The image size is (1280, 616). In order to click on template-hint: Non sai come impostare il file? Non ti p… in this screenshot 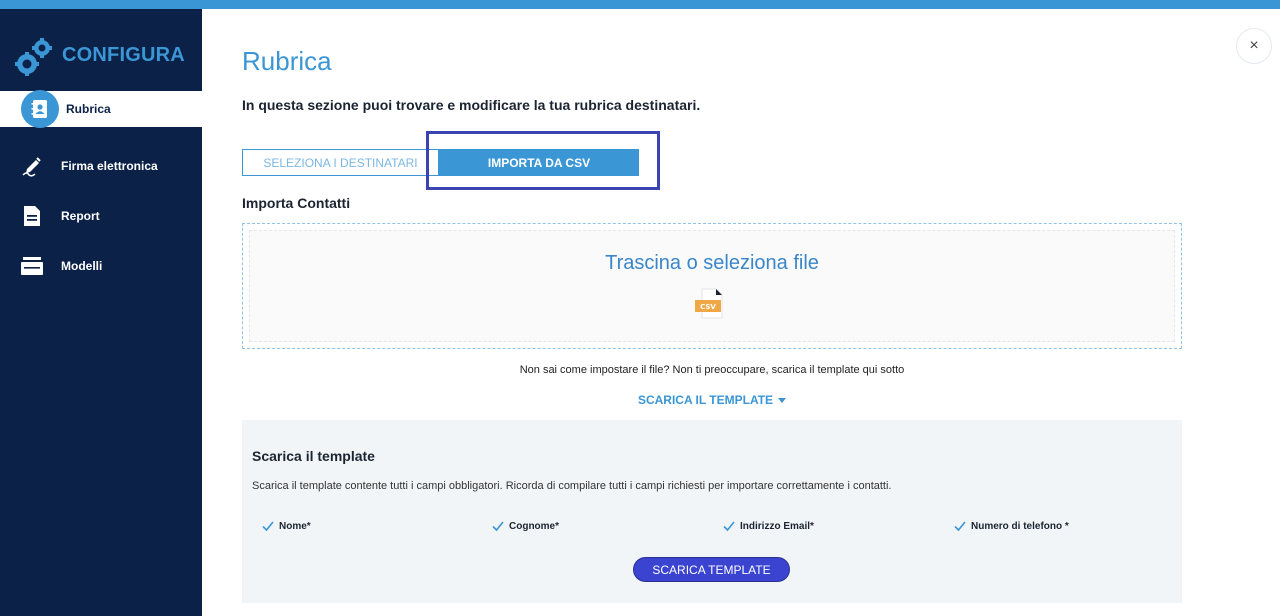, I will do `click(712, 370)`.